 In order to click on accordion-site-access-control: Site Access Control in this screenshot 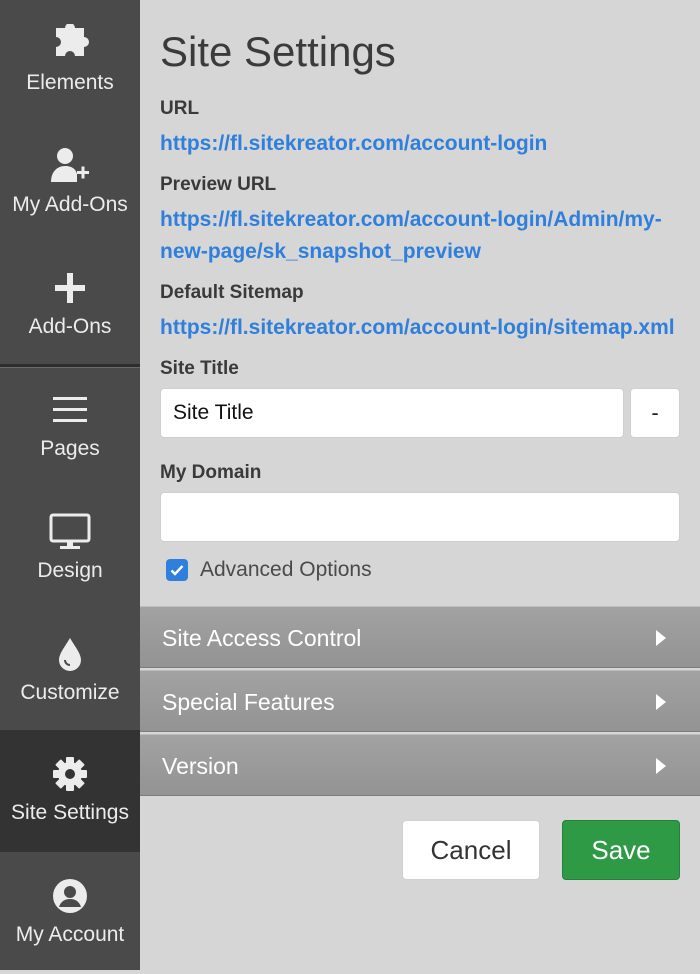, I will do `click(420, 637)`.